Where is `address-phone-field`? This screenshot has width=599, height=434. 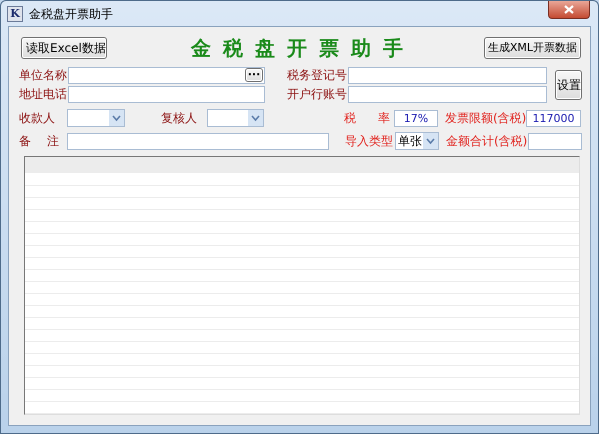 address-phone-field is located at coordinates (166, 94).